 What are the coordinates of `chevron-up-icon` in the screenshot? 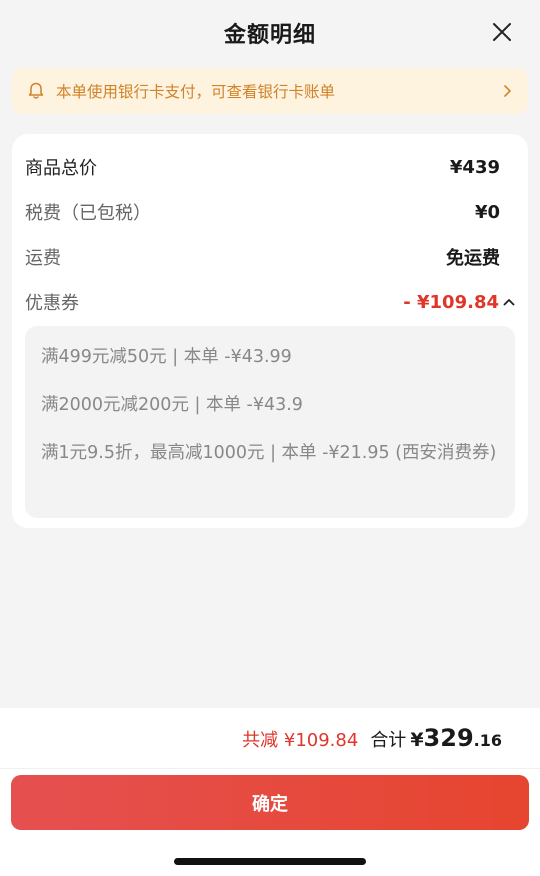 It's located at (509, 302).